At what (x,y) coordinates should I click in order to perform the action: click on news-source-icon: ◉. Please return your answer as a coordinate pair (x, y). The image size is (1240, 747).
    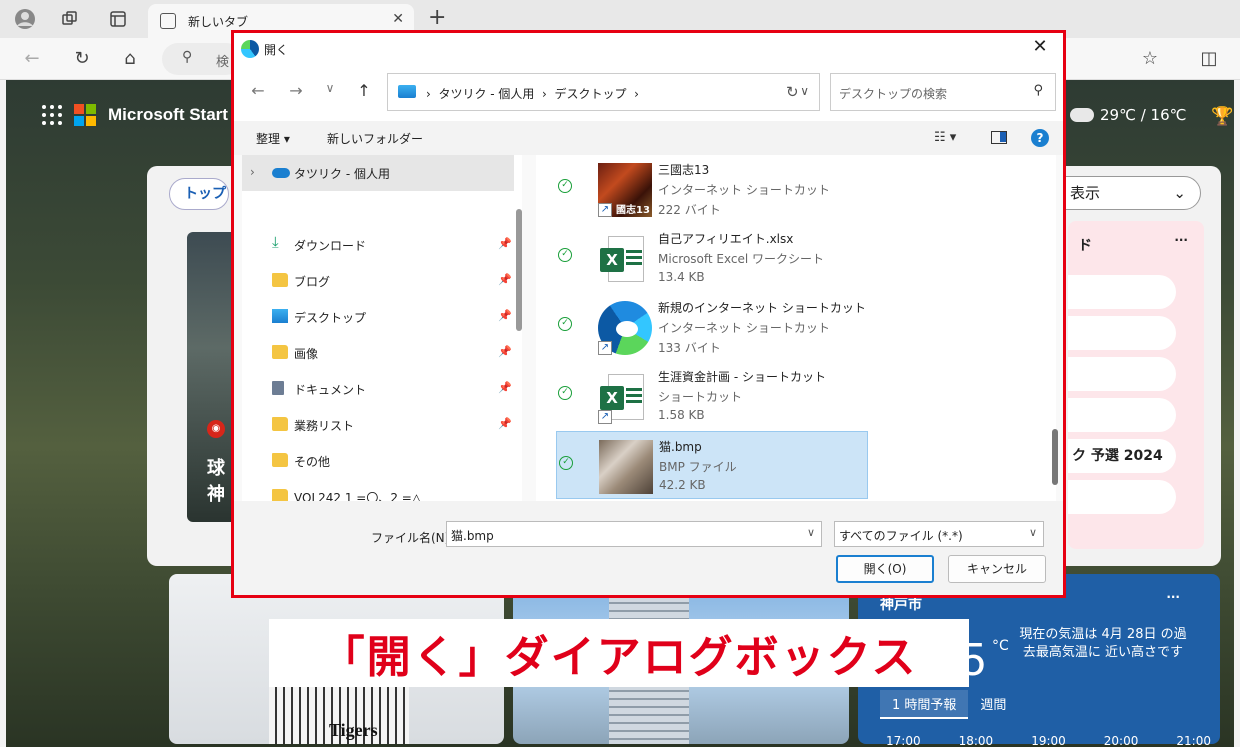
    Looking at the image, I should click on (216, 429).